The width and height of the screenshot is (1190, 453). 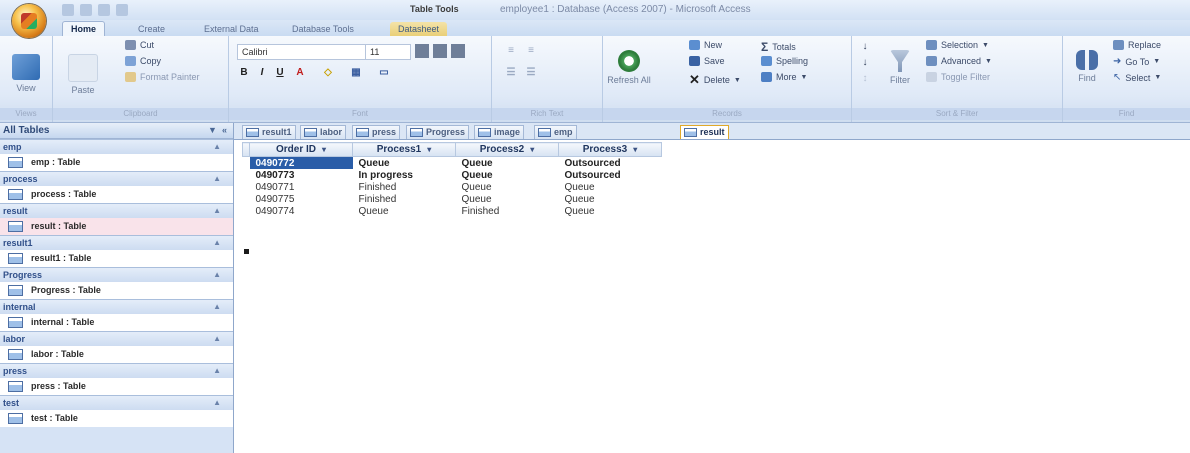 I want to click on nav-group-process: process ▲, so click(x=116, y=178).